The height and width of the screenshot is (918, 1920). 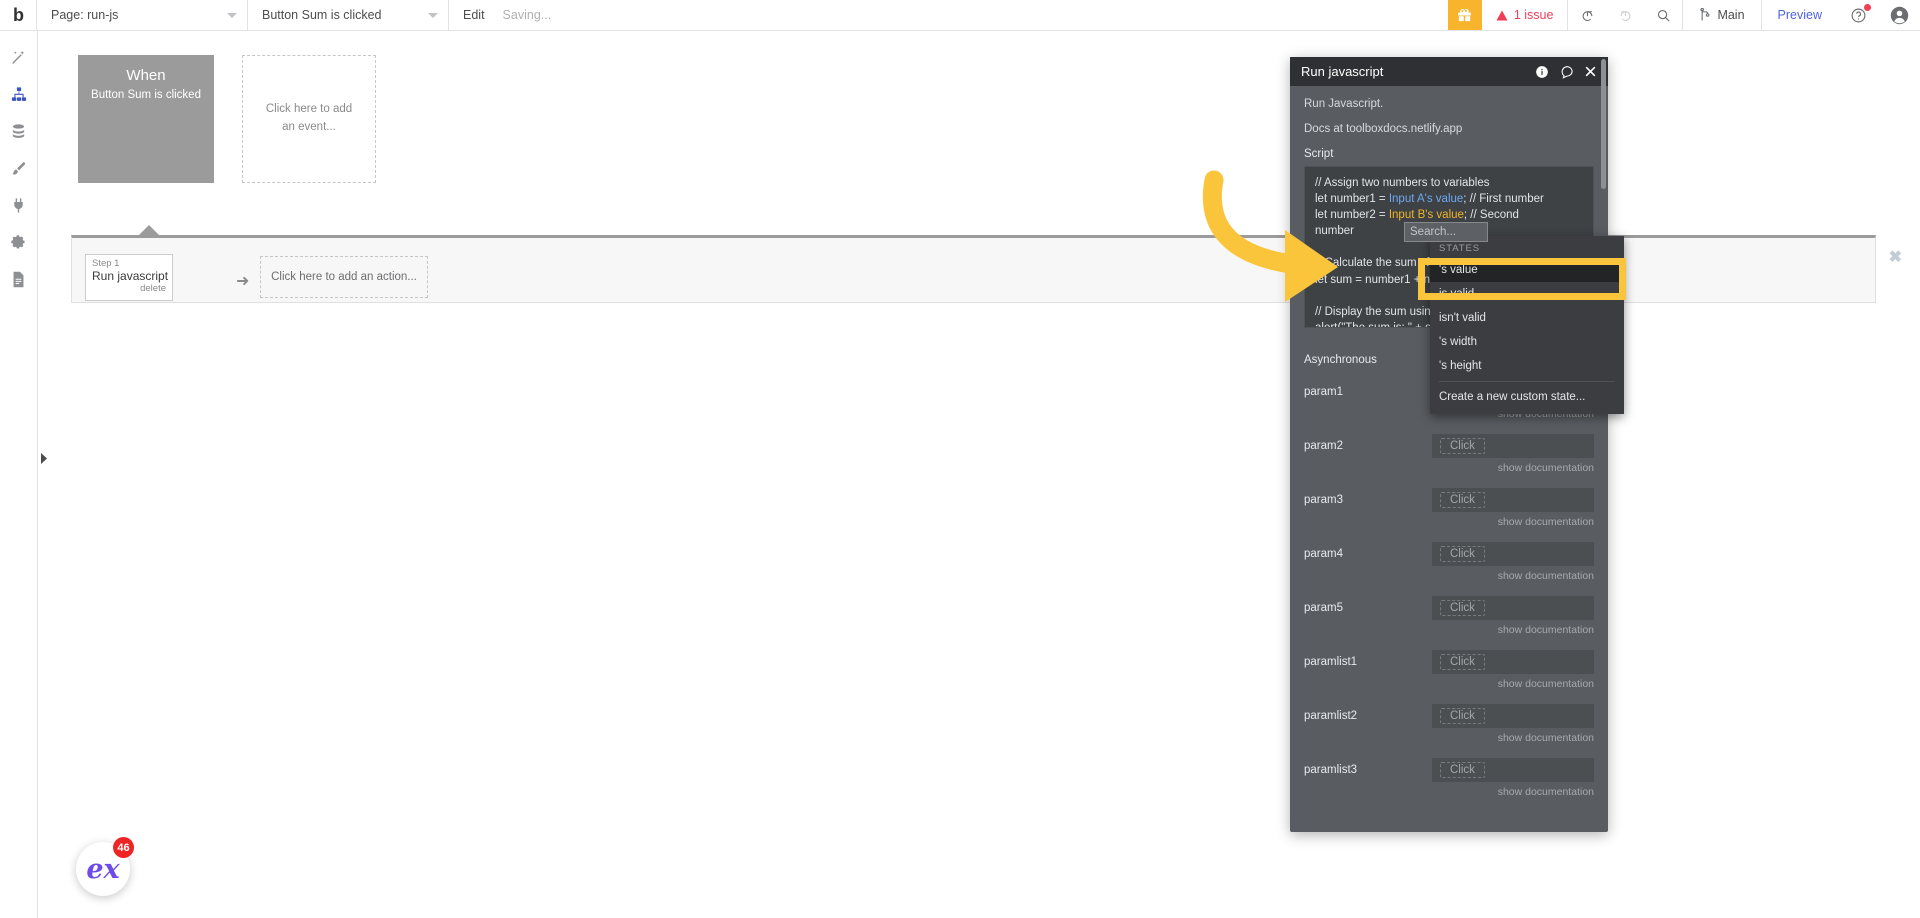 I want to click on chevron-right-icon, so click(x=44, y=458).